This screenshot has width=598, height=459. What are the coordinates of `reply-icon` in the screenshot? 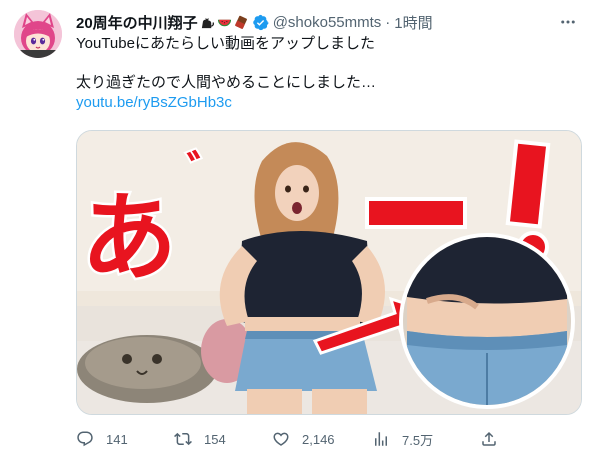 It's located at (85, 439).